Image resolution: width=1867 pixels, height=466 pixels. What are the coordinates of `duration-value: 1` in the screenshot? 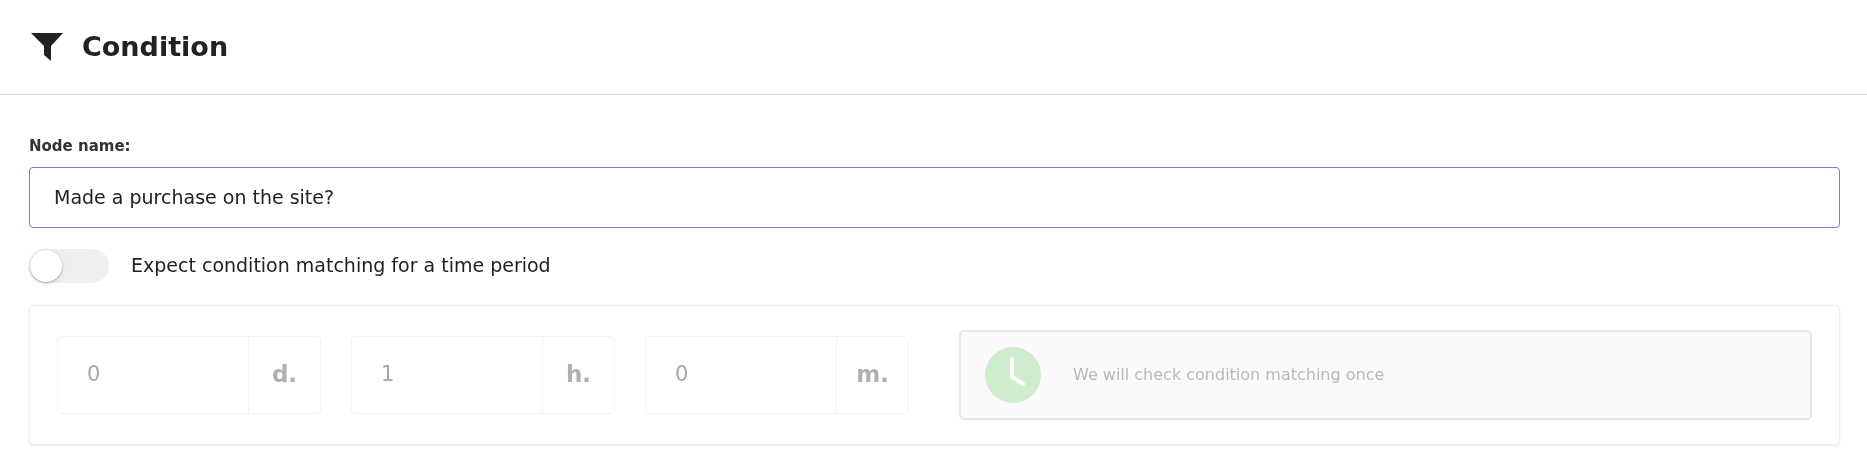 It's located at (388, 374).